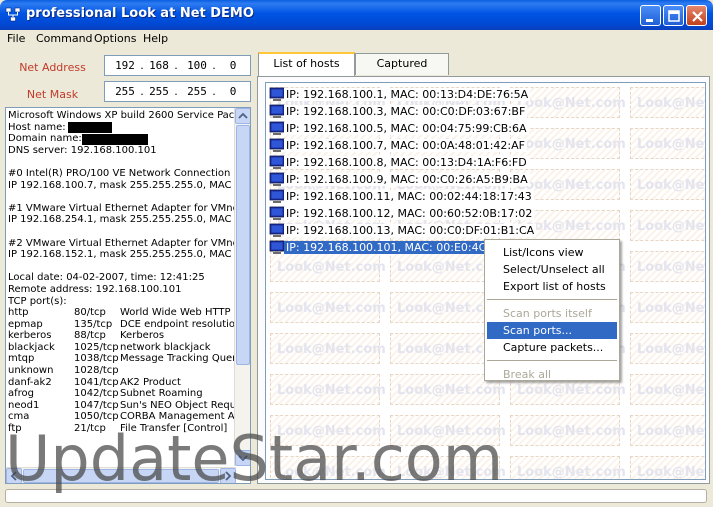 The width and height of the screenshot is (713, 507). I want to click on menu-command: Command, so click(64, 38).